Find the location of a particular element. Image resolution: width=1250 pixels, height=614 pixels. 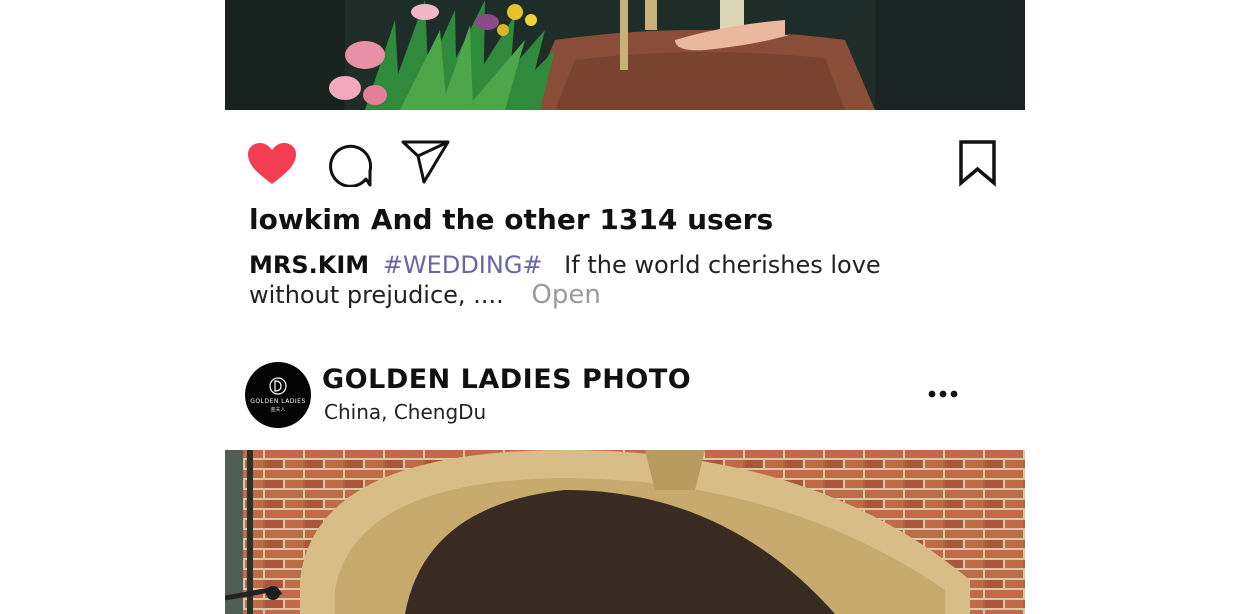

comment-icon is located at coordinates (349, 164).